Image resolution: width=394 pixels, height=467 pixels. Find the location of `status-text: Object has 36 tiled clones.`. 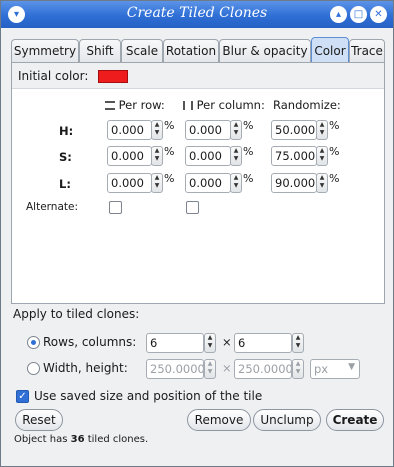

status-text: Object has 36 tiled clones. is located at coordinates (81, 439).